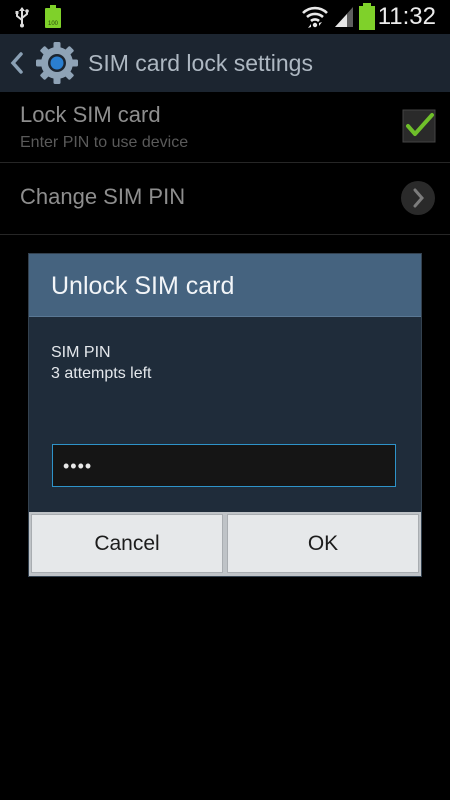 The width and height of the screenshot is (450, 800). I want to click on pin-input: ••••, so click(224, 465).